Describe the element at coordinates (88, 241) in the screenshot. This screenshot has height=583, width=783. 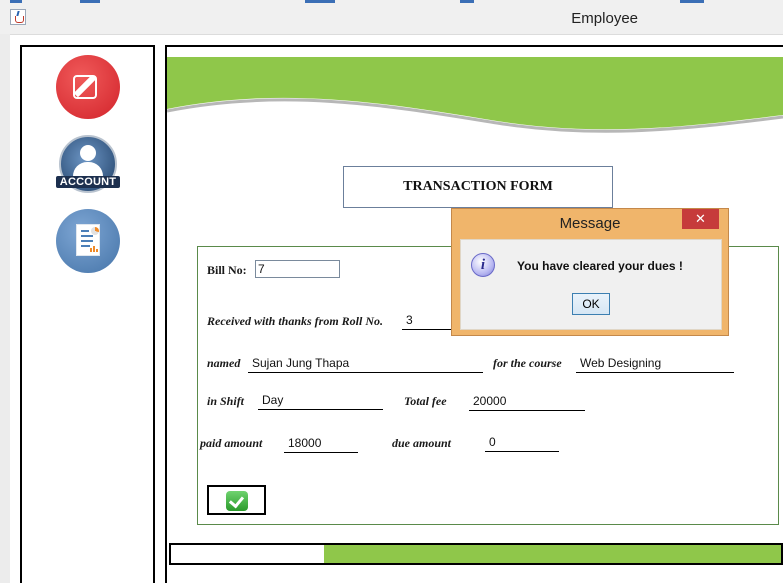
I see `report-button` at that location.